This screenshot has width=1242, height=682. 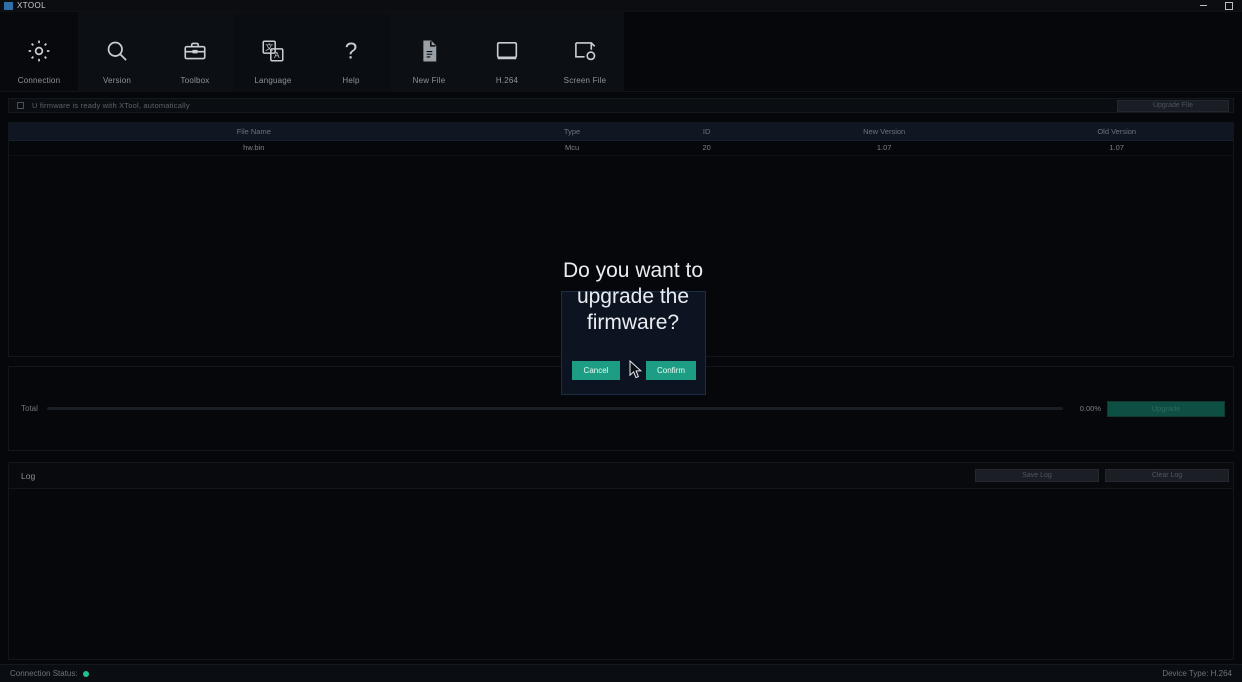 What do you see at coordinates (634, 370) in the screenshot?
I see `confirm-dialog-actions: Cancel Confirm` at bounding box center [634, 370].